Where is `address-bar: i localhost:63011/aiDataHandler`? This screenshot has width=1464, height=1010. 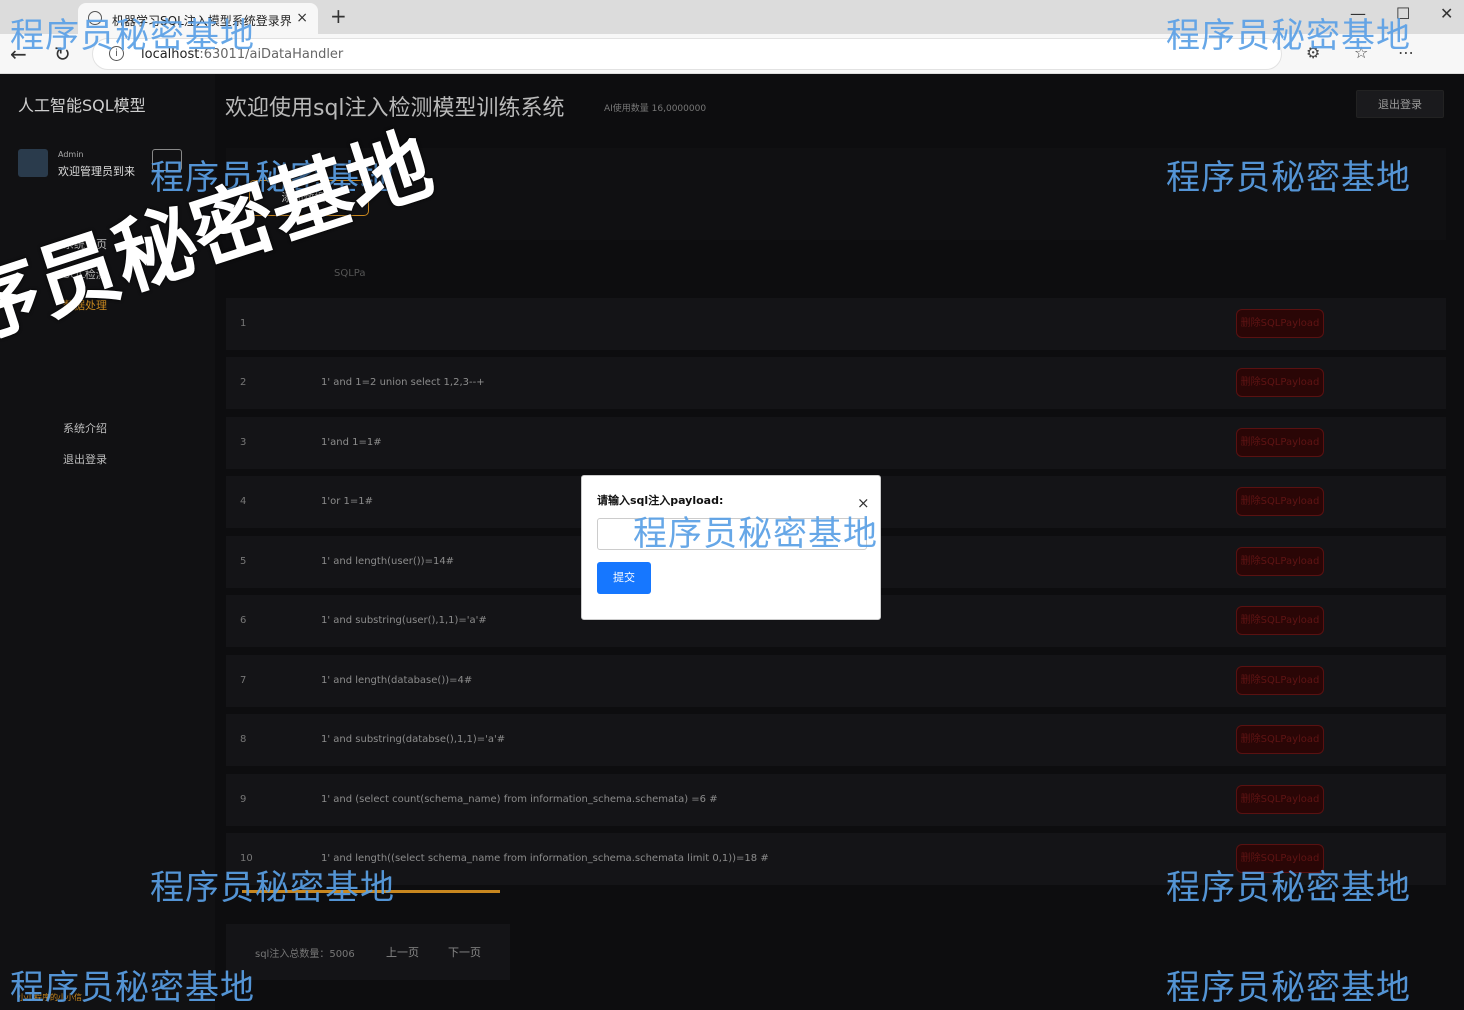
address-bar: i localhost:63011/aiDataHandler is located at coordinates (687, 54).